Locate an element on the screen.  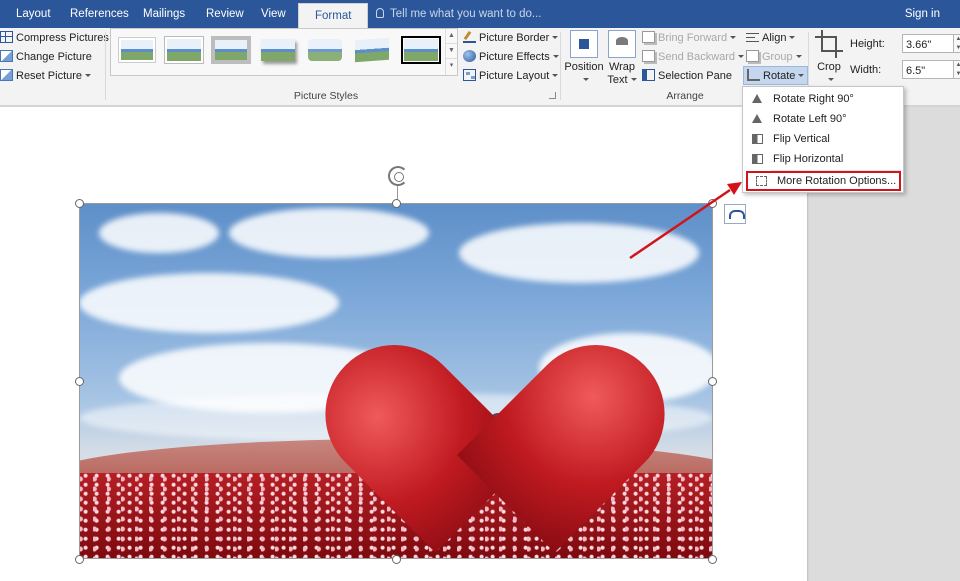
menu-item-label: Rotate Right 90° is located at coordinates (813, 99).